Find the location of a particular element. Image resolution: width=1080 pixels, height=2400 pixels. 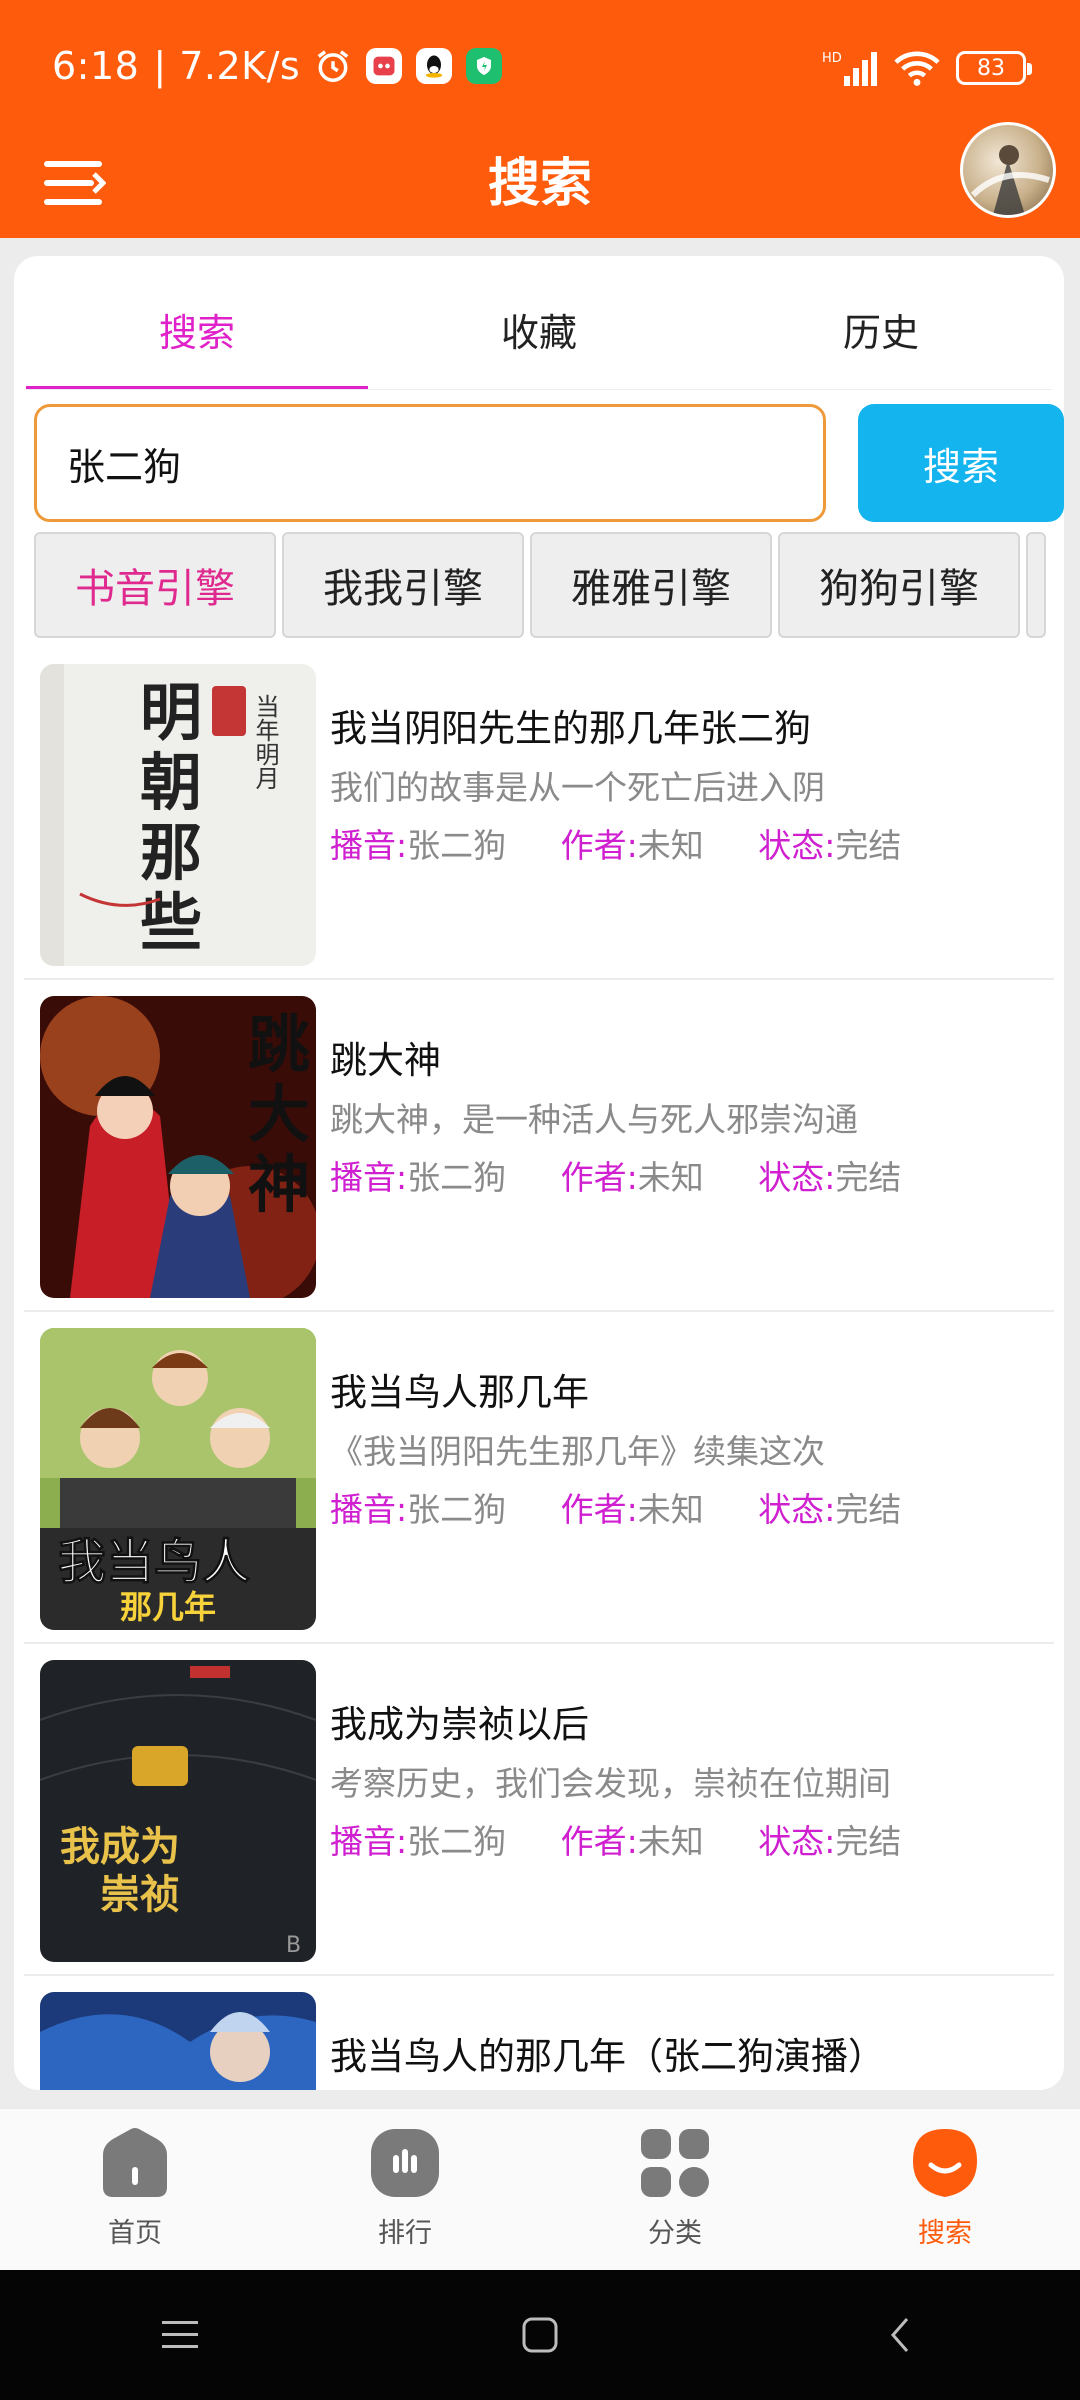

book-cover: 跳 大 神 is located at coordinates (178, 1147).